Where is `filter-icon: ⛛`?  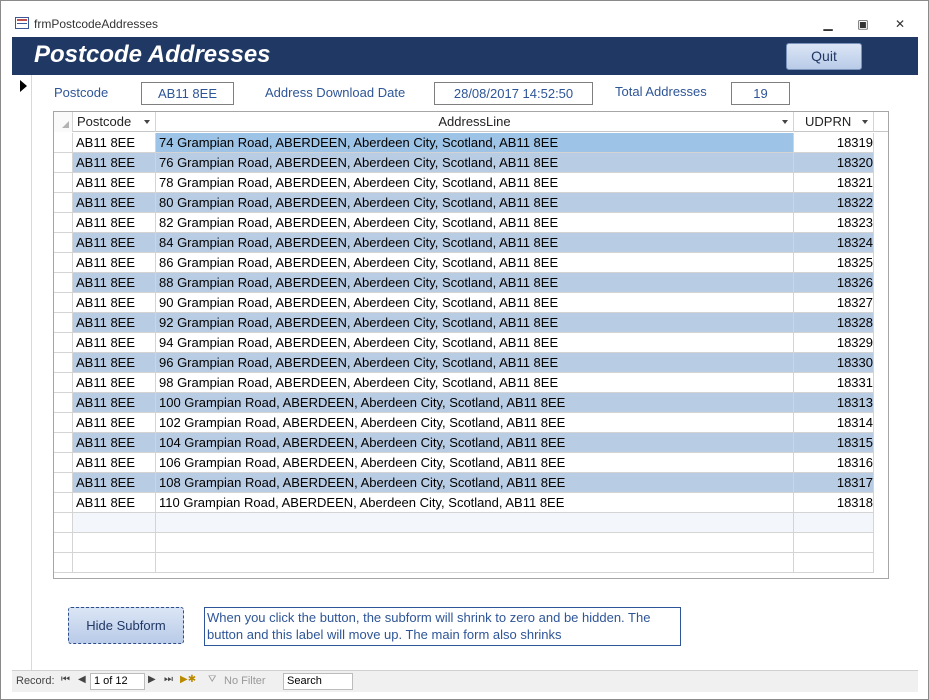 filter-icon: ⛛ is located at coordinates (212, 679).